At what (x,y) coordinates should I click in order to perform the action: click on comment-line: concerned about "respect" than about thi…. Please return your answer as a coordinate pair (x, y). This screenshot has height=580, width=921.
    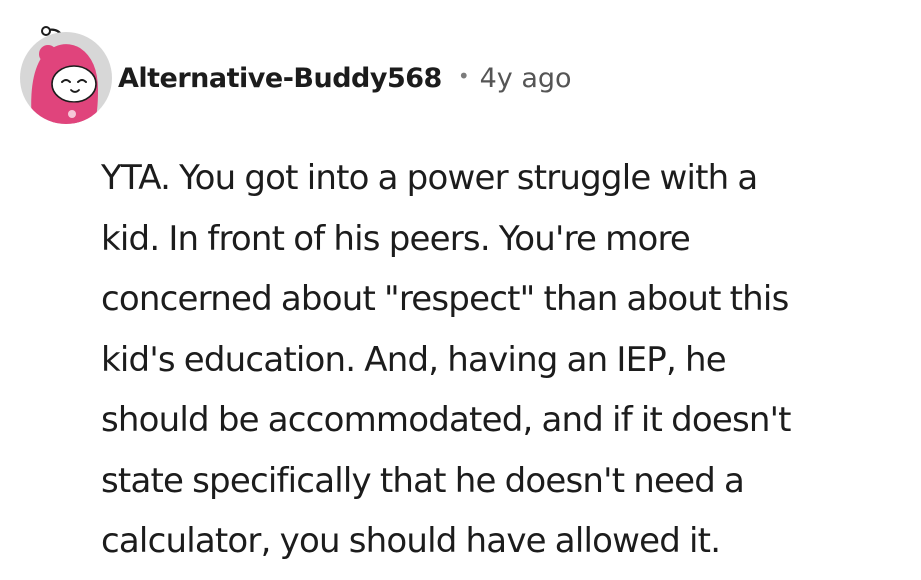
    Looking at the image, I should click on (445, 299).